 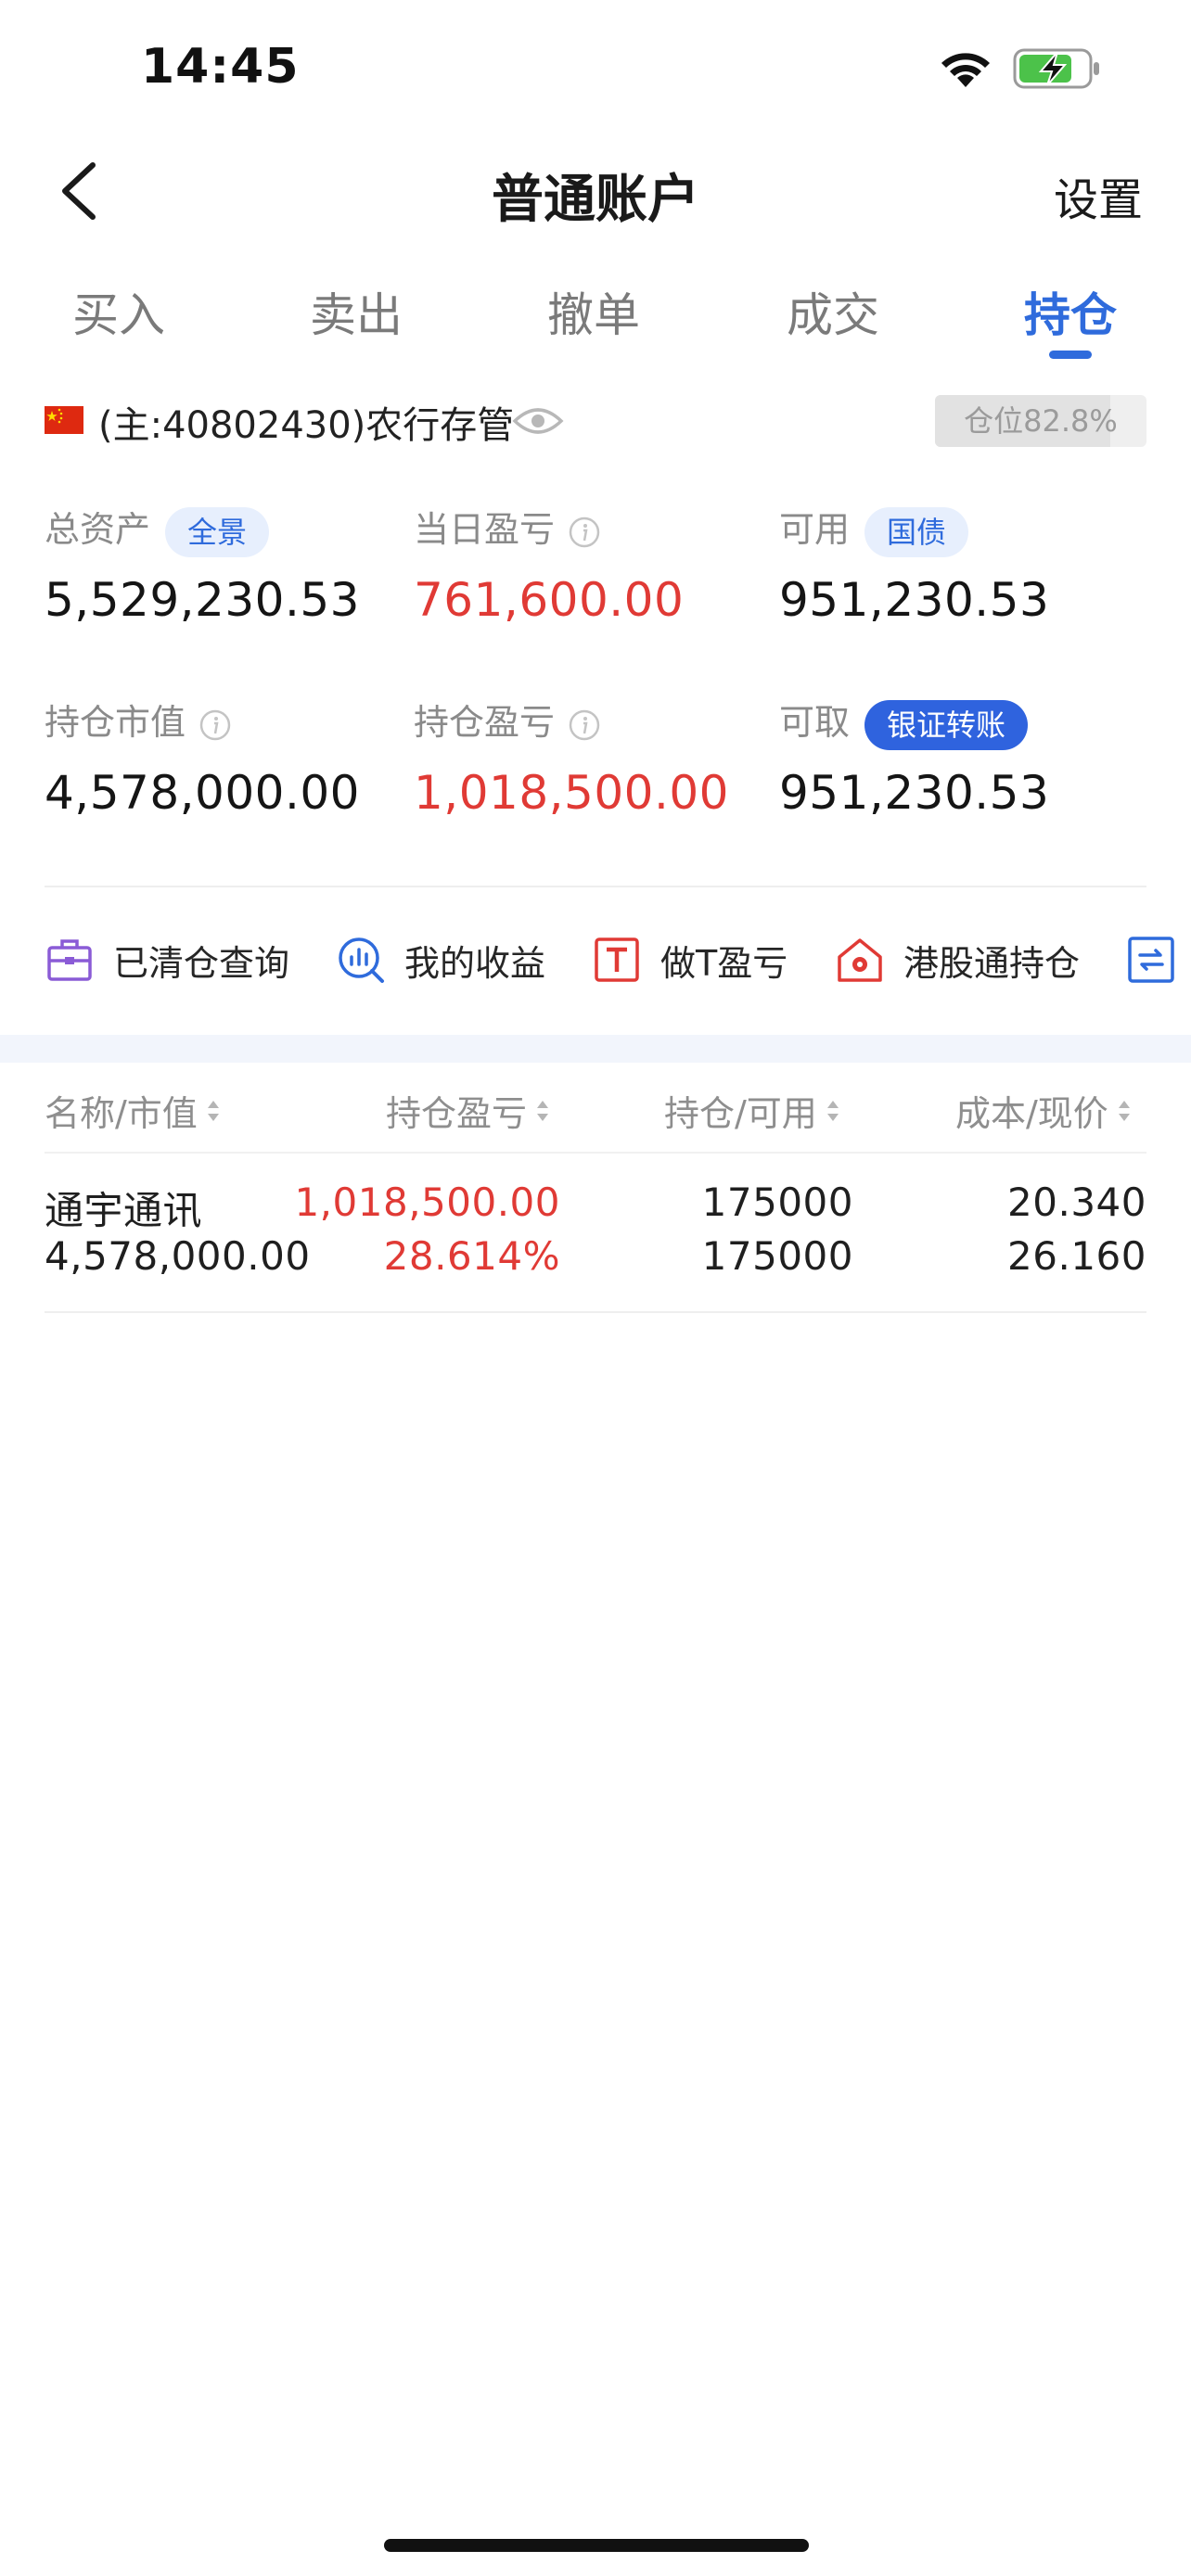 What do you see at coordinates (916, 531) in the screenshot?
I see `treasury-bond-tag-button: 国债` at bounding box center [916, 531].